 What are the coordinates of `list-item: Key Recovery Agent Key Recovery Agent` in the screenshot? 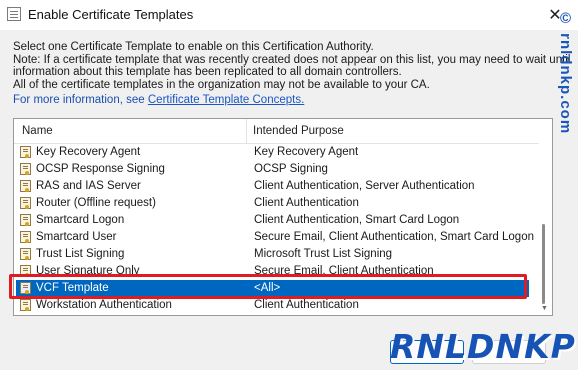 It's located at (272, 152).